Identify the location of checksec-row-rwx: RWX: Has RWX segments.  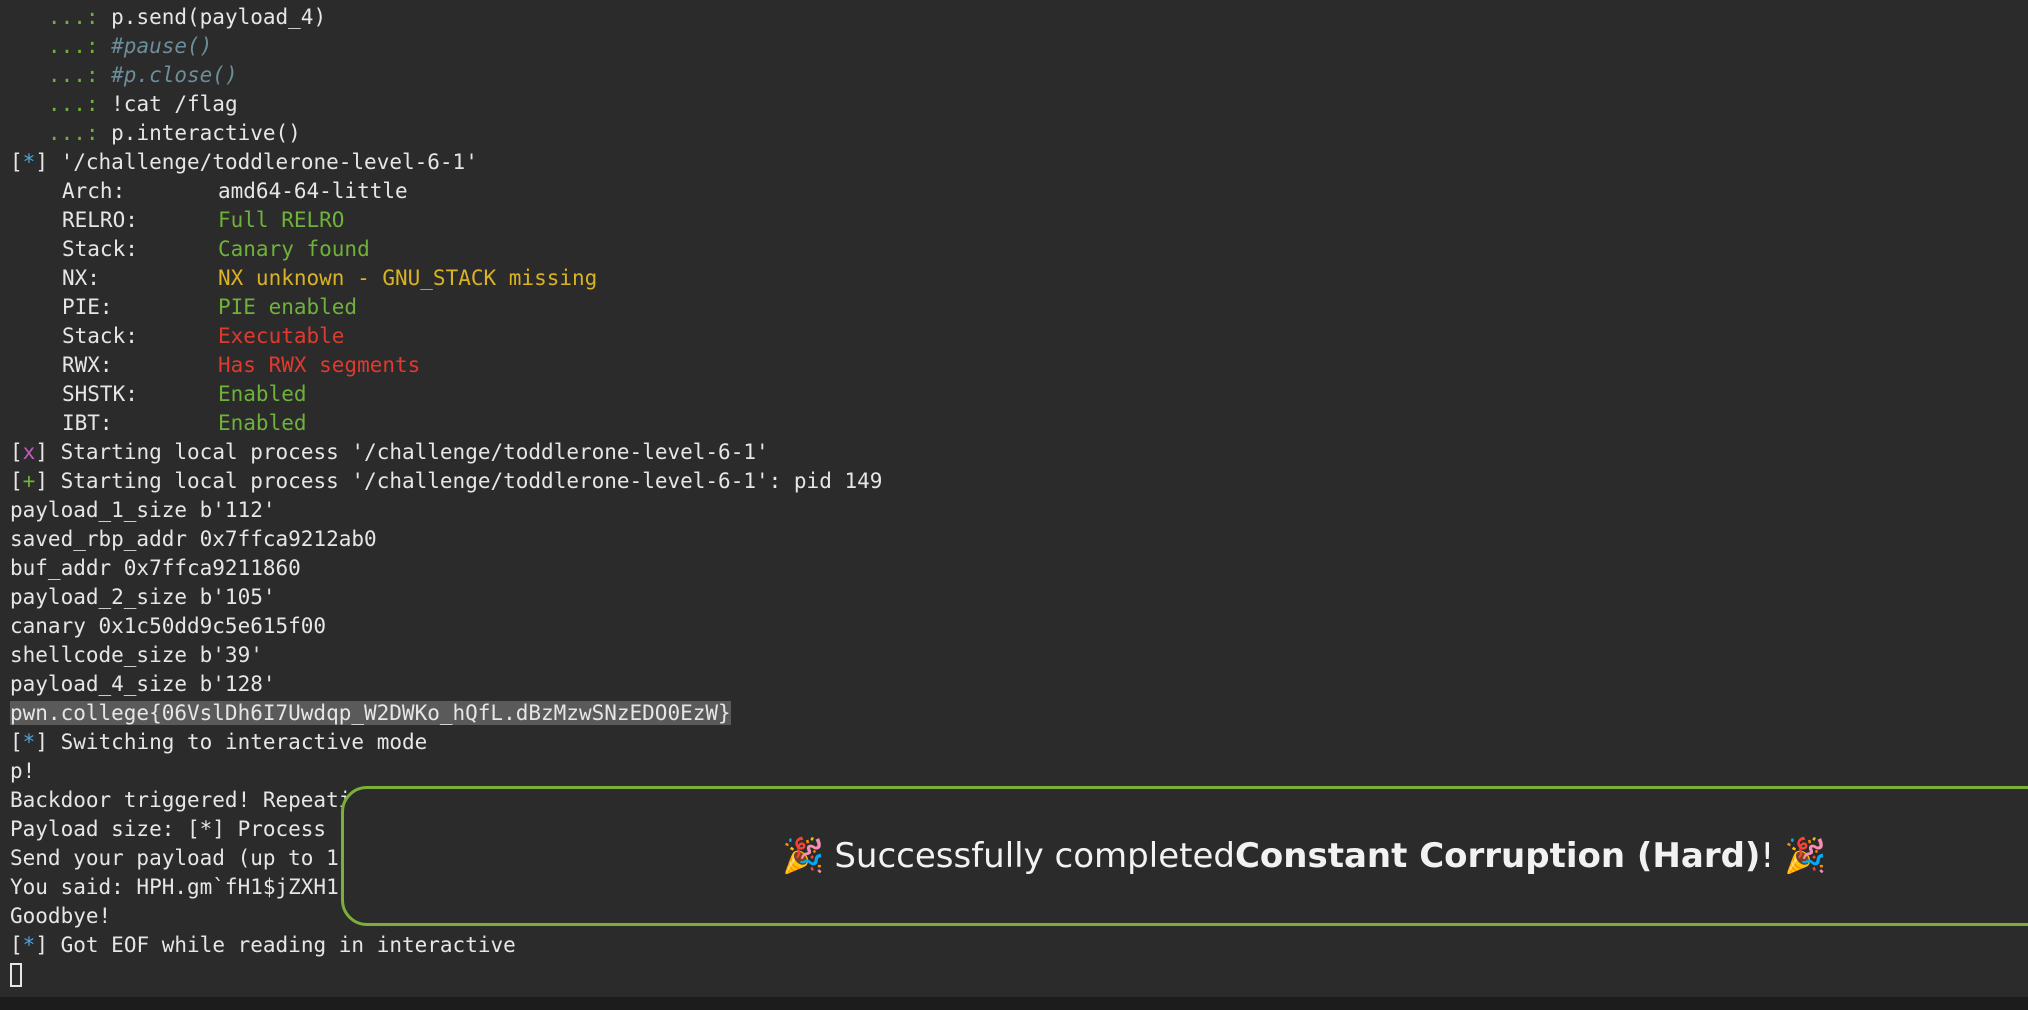
(1019, 365).